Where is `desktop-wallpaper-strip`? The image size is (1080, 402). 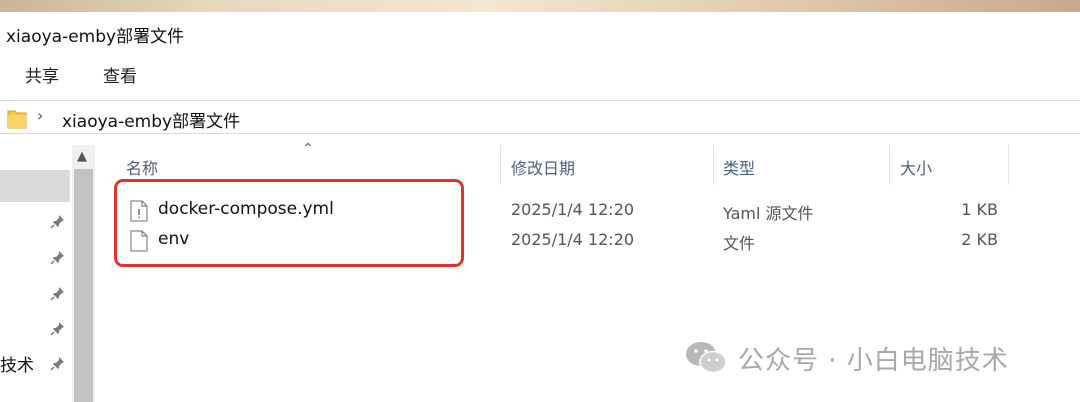 desktop-wallpaper-strip is located at coordinates (540, 6).